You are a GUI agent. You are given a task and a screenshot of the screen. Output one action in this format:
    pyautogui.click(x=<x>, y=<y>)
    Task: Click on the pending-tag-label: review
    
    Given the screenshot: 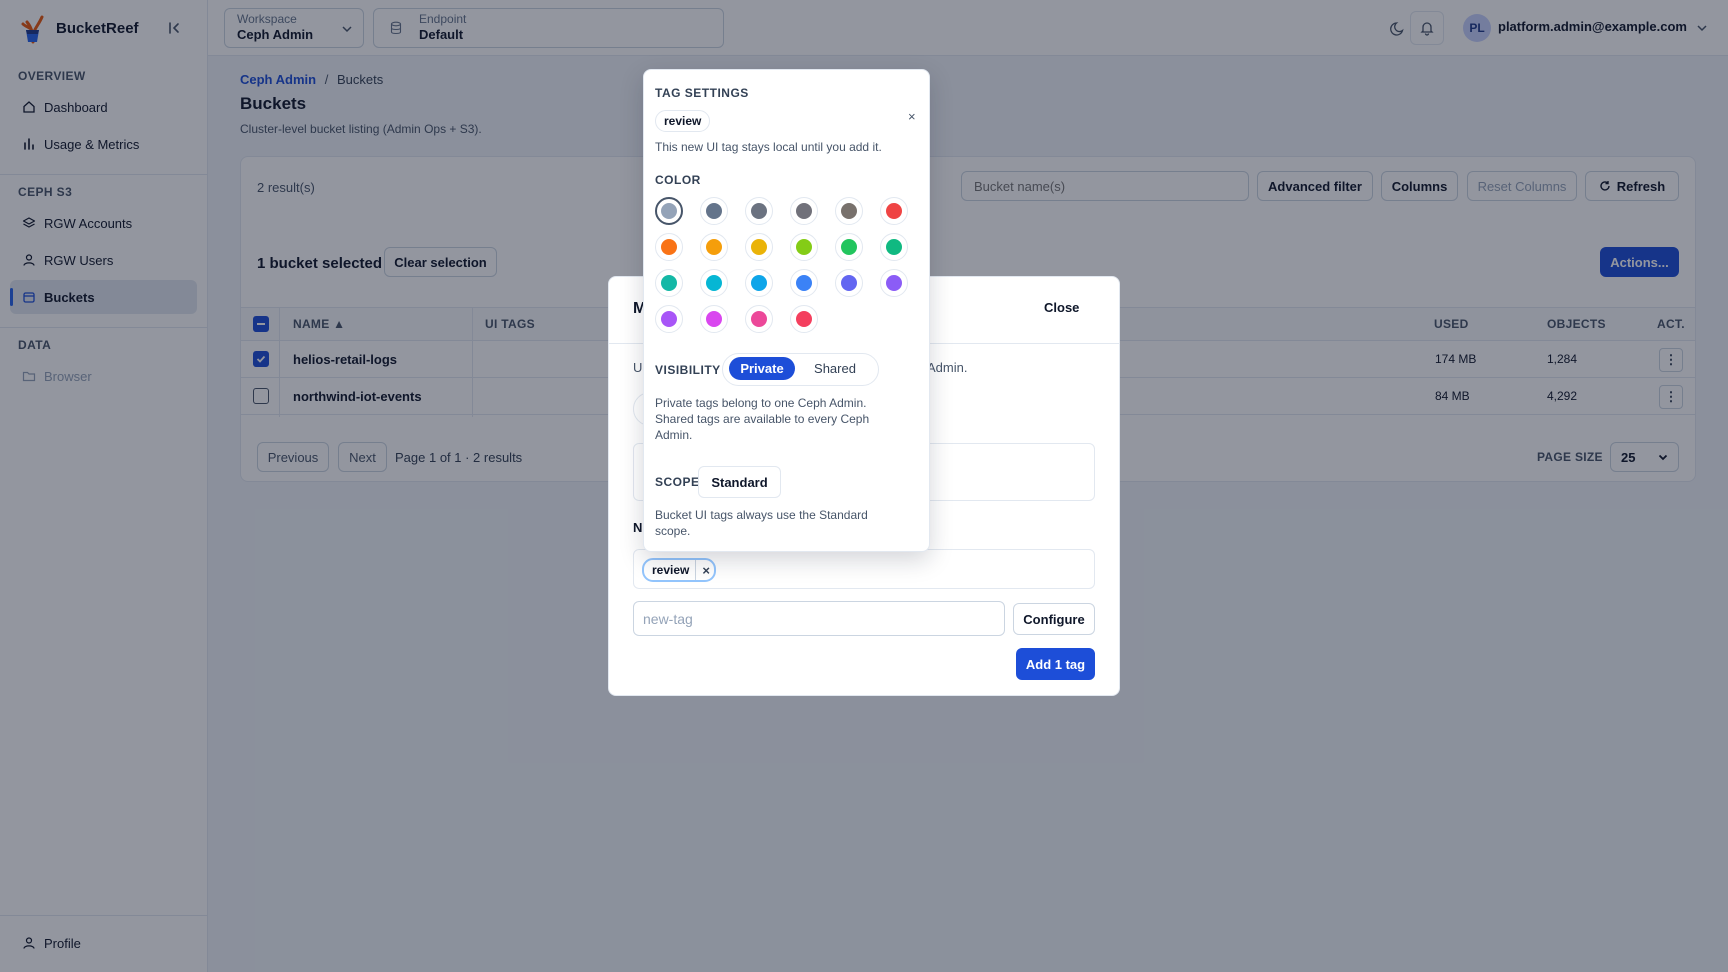 What is the action you would take?
    pyautogui.click(x=670, y=570)
    